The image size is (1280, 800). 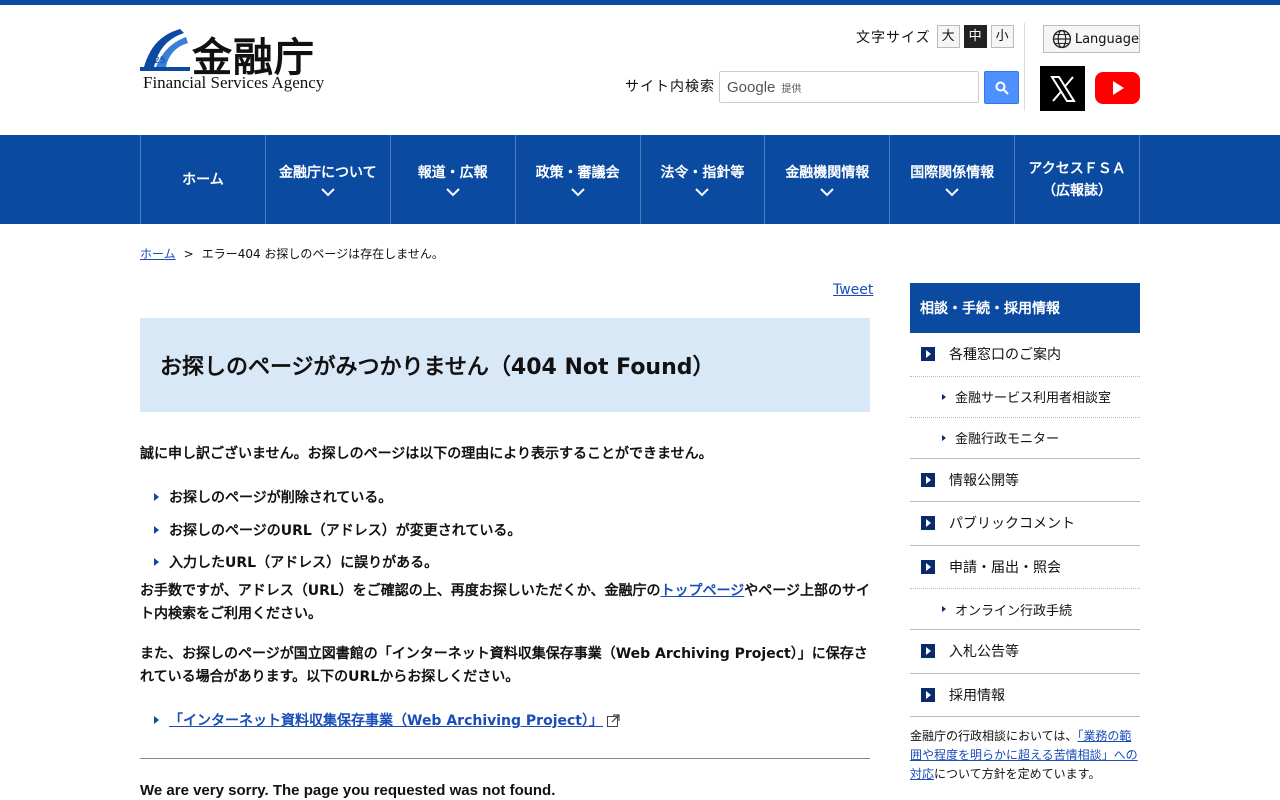 What do you see at coordinates (1025, 652) in the screenshot?
I see `sidebar-item-bidding: 入札公告等` at bounding box center [1025, 652].